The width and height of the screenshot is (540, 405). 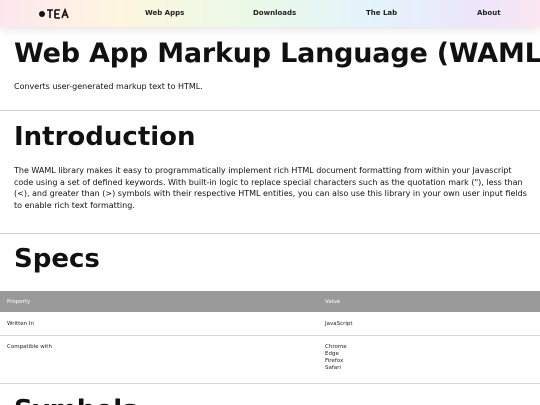 What do you see at coordinates (336, 347) in the screenshot?
I see `browser-value: Chrome` at bounding box center [336, 347].